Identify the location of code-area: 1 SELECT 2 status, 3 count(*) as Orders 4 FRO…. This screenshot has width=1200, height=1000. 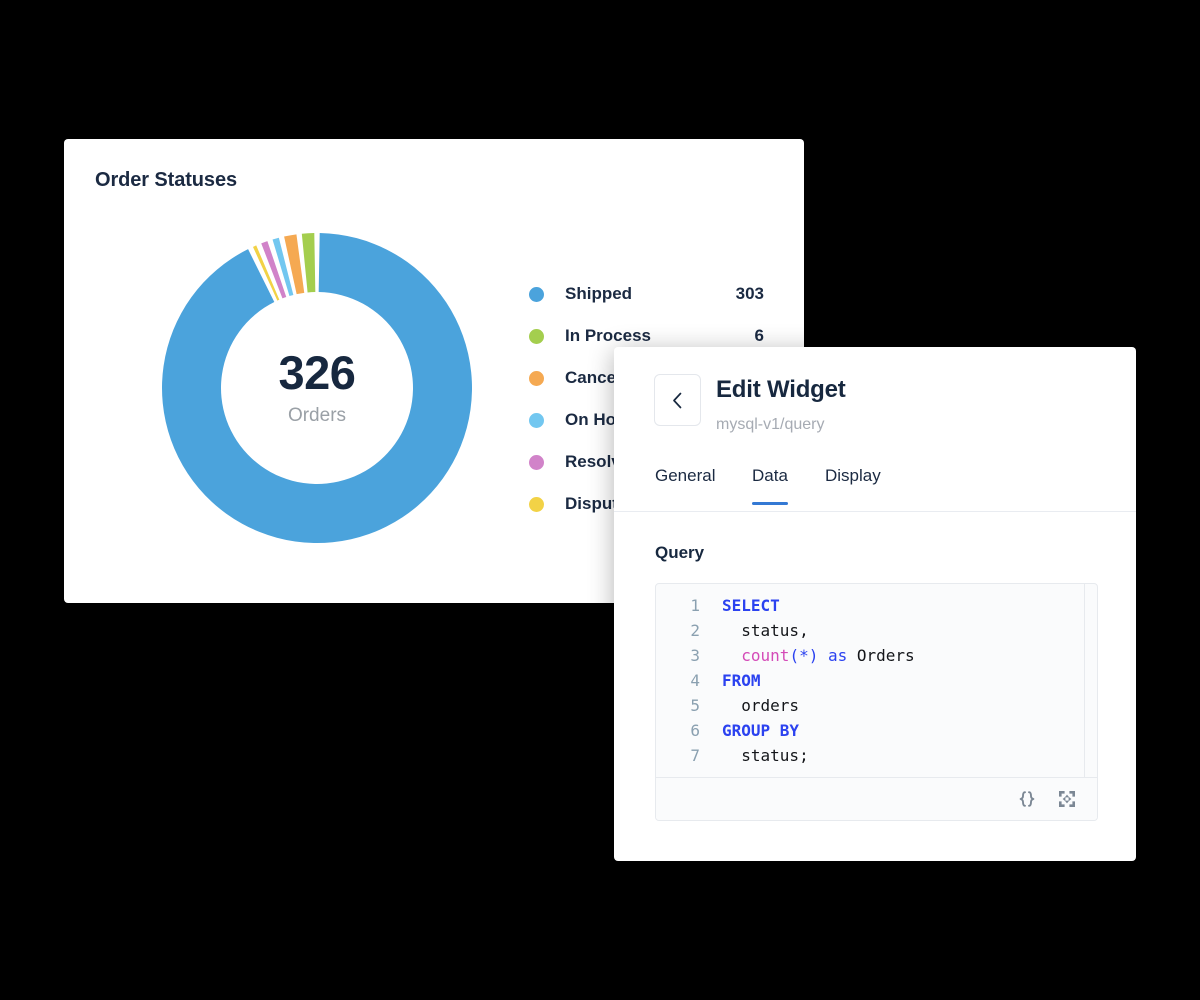
(876, 676).